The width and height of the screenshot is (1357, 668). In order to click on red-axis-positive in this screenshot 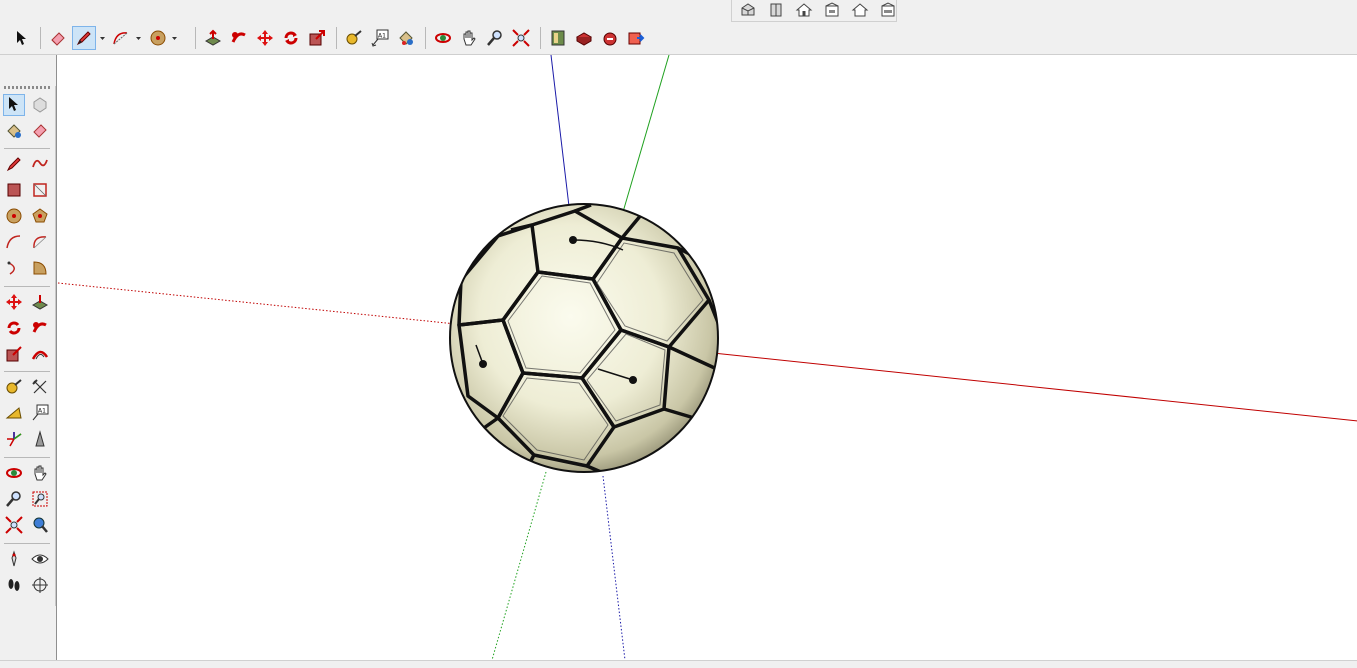, I will do `click(1034, 387)`.